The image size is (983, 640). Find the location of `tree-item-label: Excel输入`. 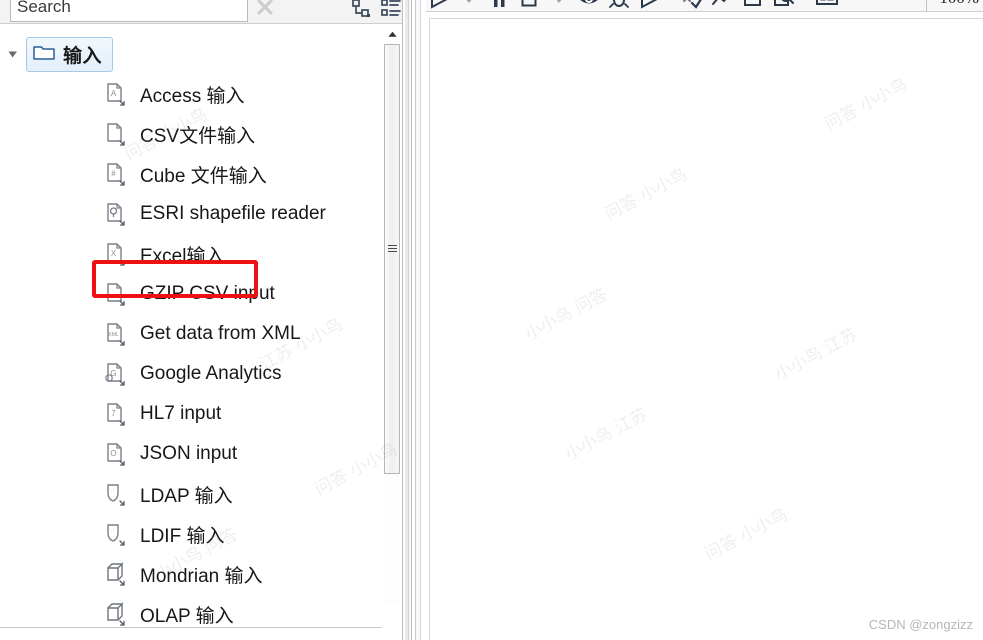

tree-item-label: Excel输入 is located at coordinates (182, 256).